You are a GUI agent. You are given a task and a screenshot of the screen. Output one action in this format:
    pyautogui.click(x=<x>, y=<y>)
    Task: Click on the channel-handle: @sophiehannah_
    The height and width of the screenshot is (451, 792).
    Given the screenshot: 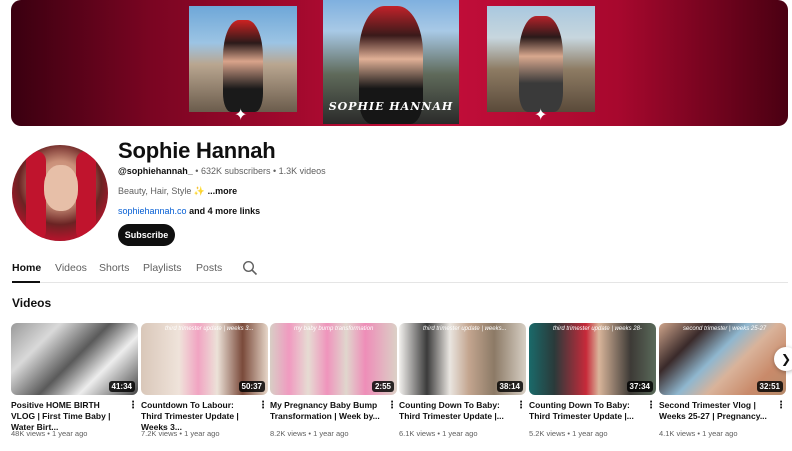 What is the action you would take?
    pyautogui.click(x=155, y=171)
    